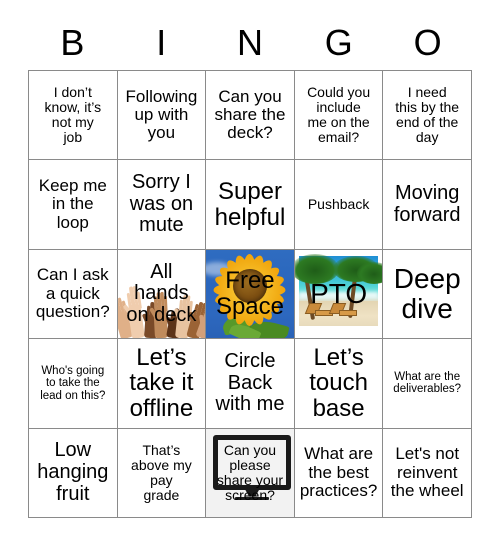 The height and width of the screenshot is (544, 500). I want to click on bingo-cell-label: All hands on deck, so click(161, 293).